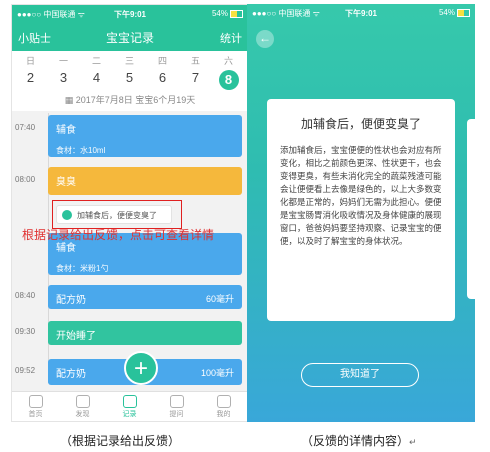 The image size is (490, 452). I want to click on question-icon, so click(176, 401).